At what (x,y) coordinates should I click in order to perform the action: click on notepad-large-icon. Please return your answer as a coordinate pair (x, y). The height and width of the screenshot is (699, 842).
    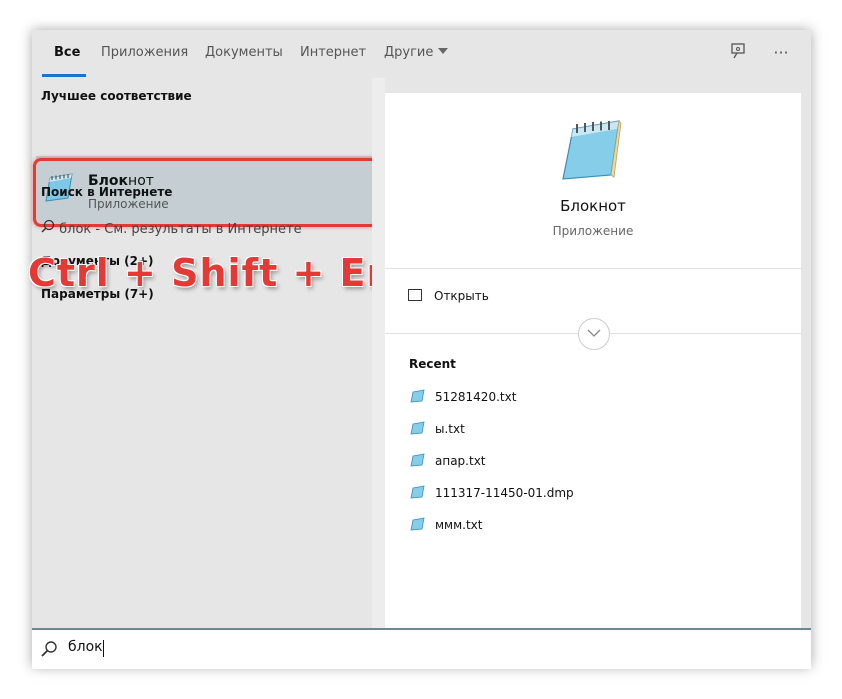
    Looking at the image, I should click on (592, 151).